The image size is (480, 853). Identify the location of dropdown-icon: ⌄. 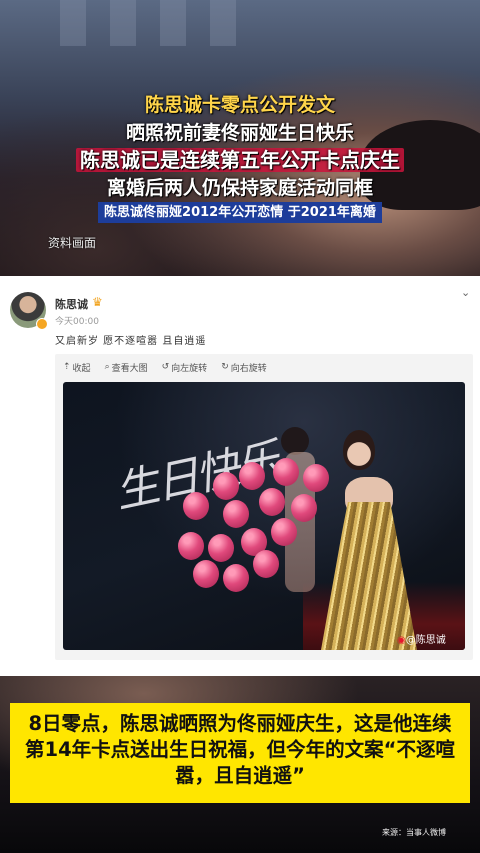
(465, 292).